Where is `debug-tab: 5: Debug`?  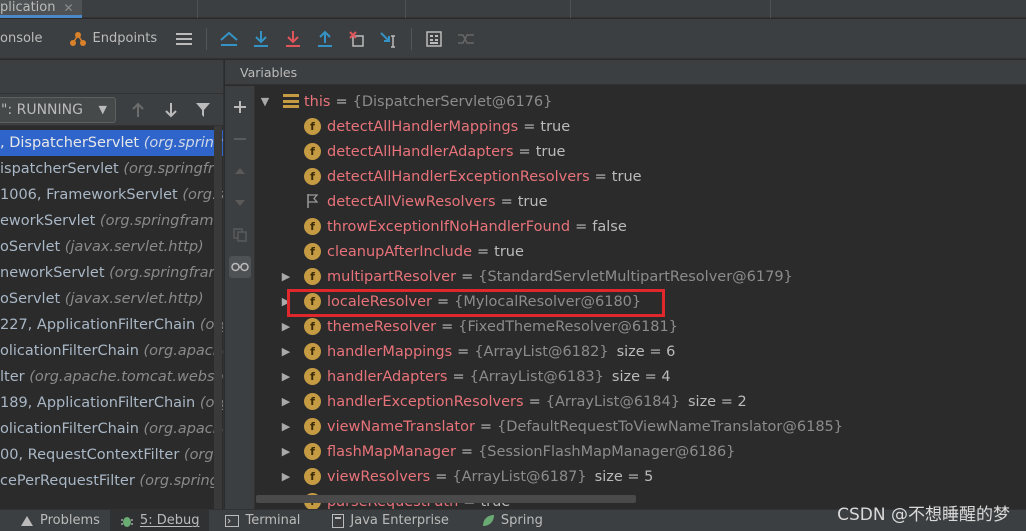
debug-tab: 5: Debug is located at coordinates (159, 520).